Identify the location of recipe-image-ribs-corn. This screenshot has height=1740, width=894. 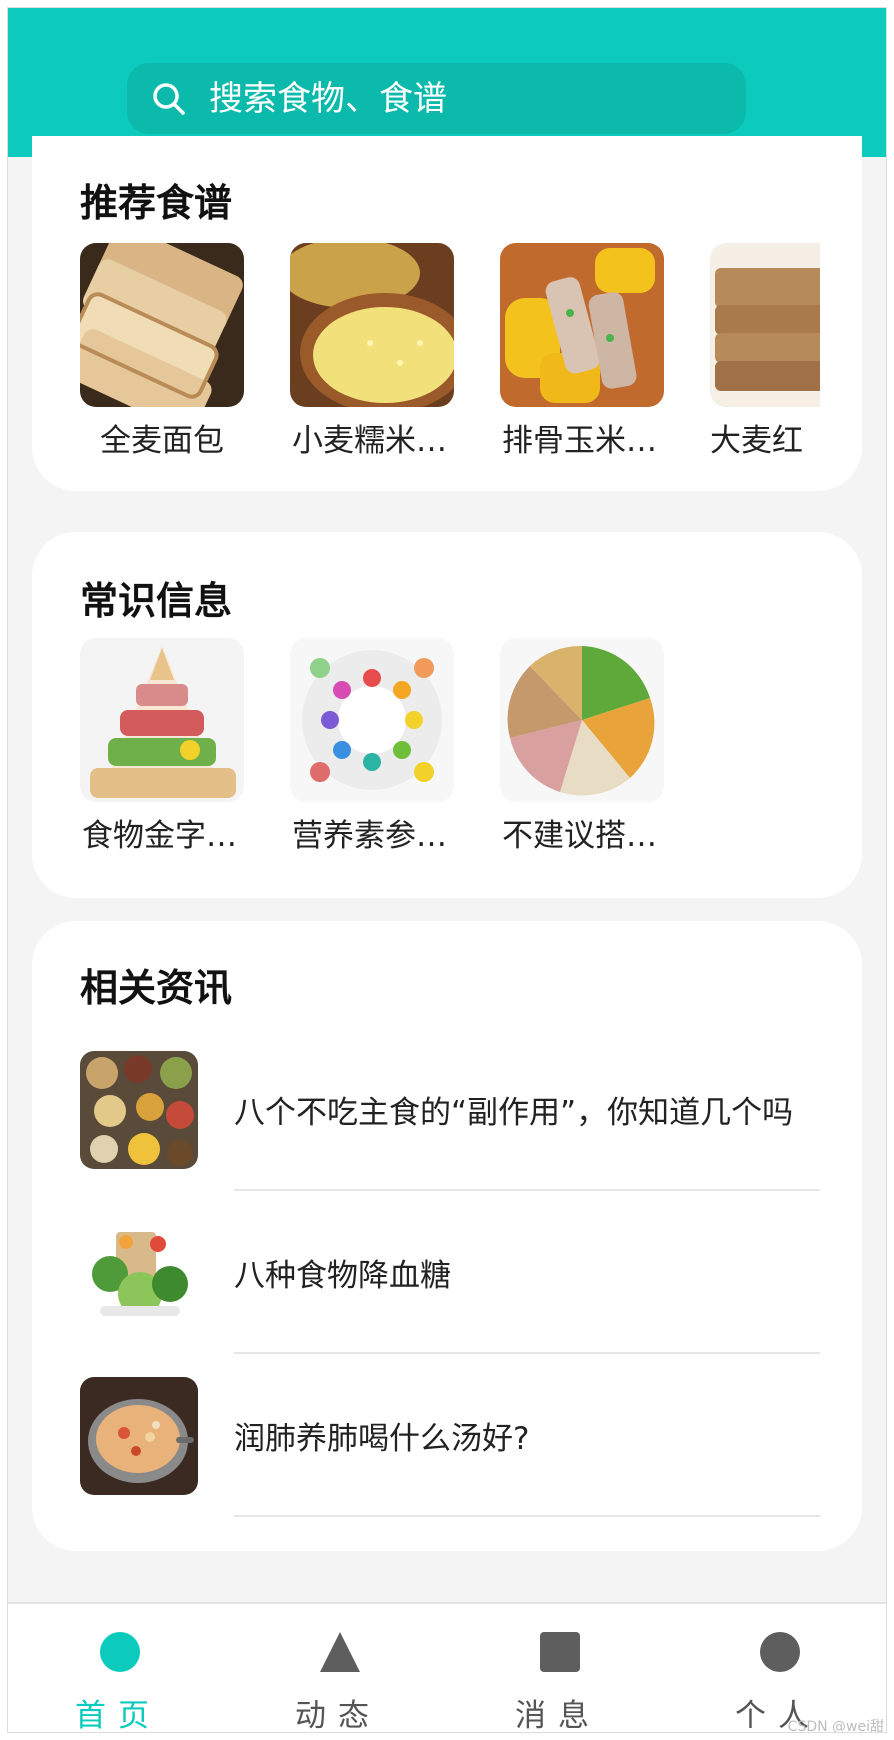
(582, 325).